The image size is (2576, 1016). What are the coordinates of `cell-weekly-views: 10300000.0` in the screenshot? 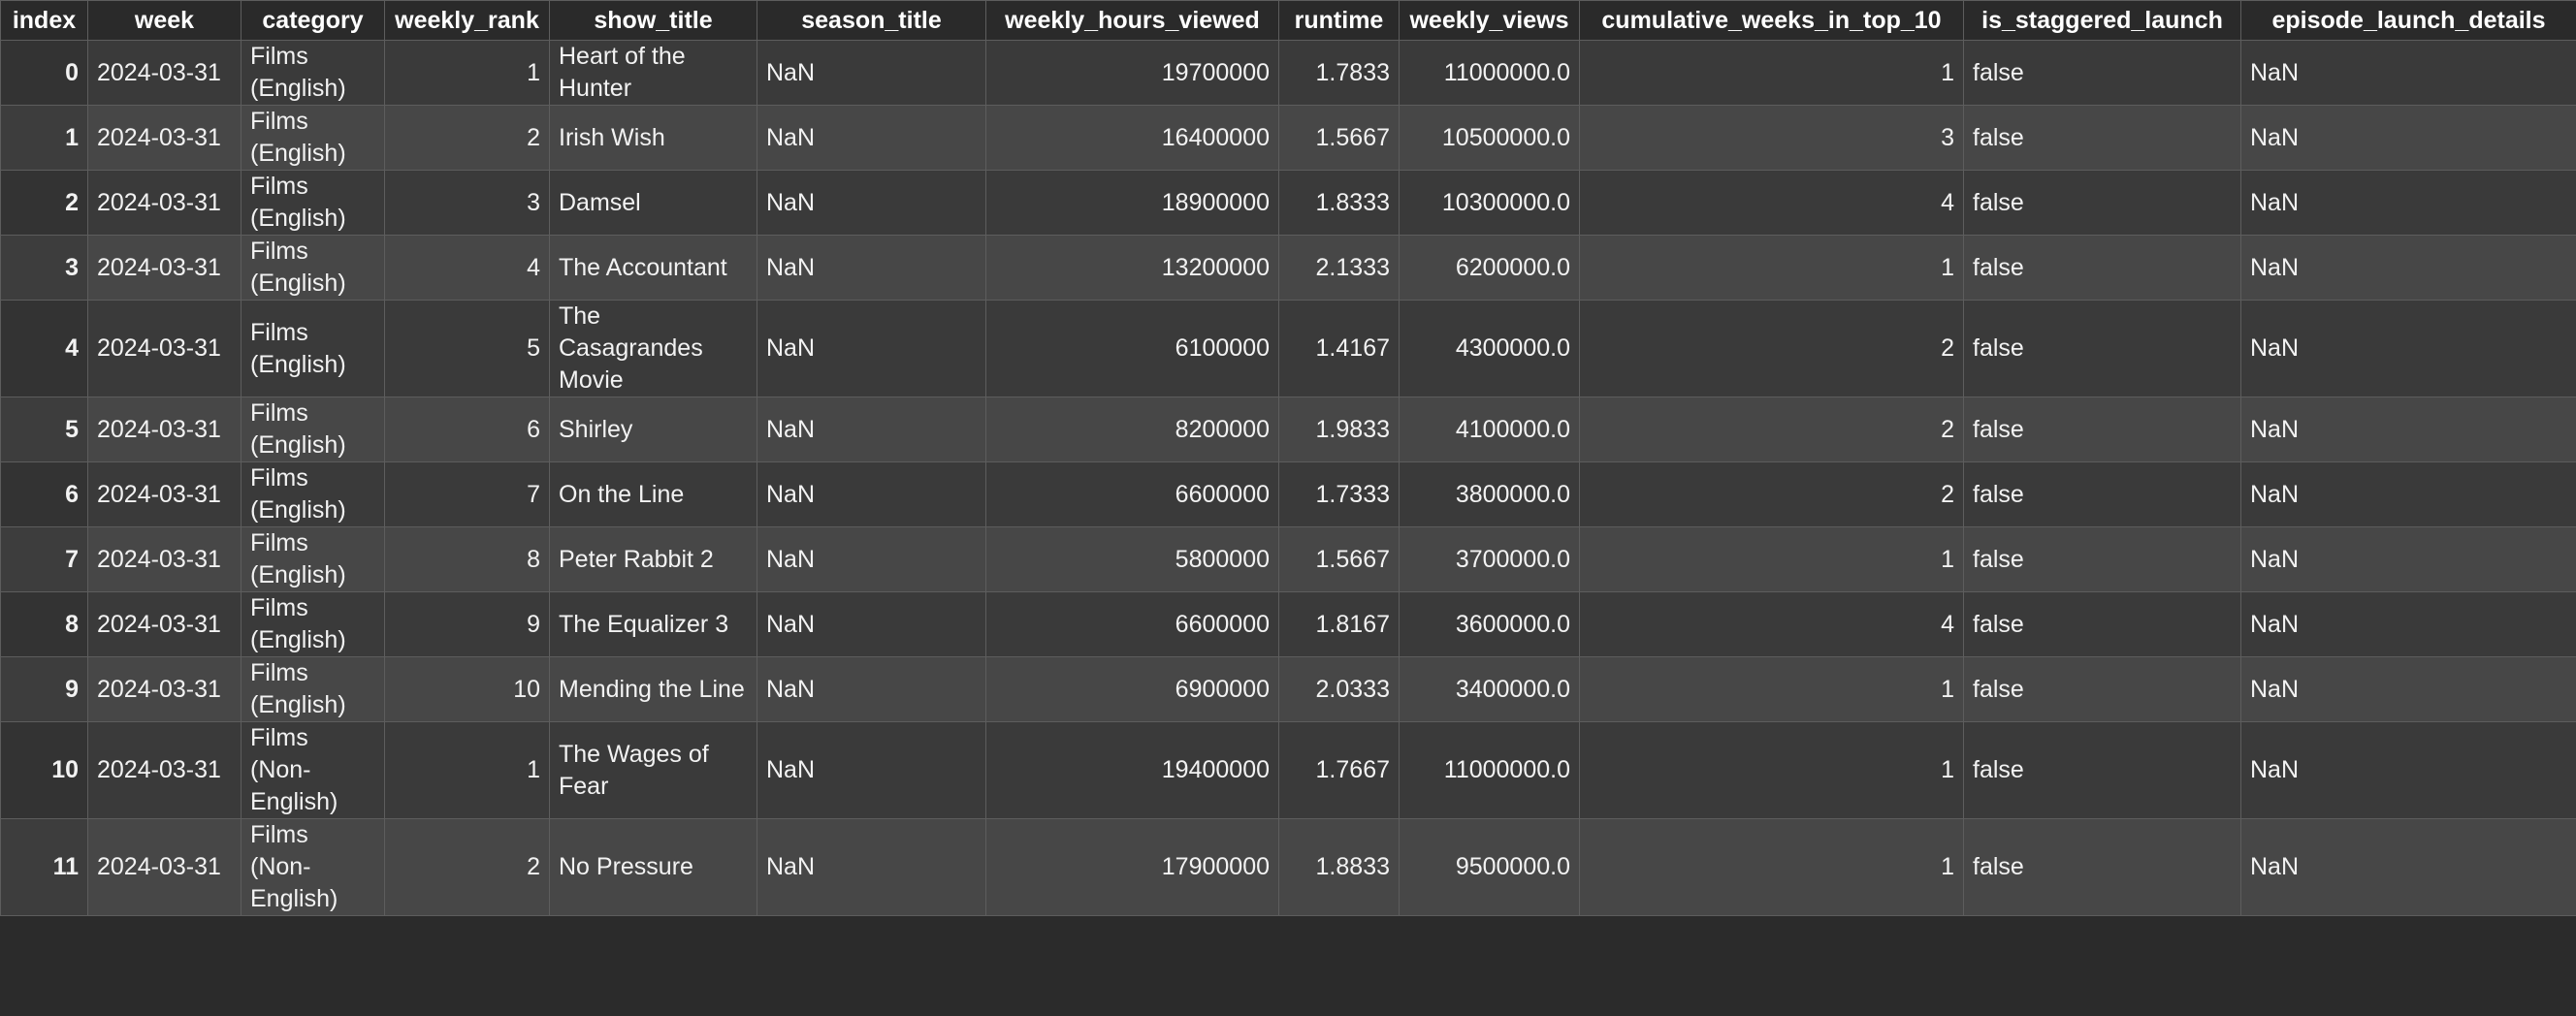 It's located at (1489, 203).